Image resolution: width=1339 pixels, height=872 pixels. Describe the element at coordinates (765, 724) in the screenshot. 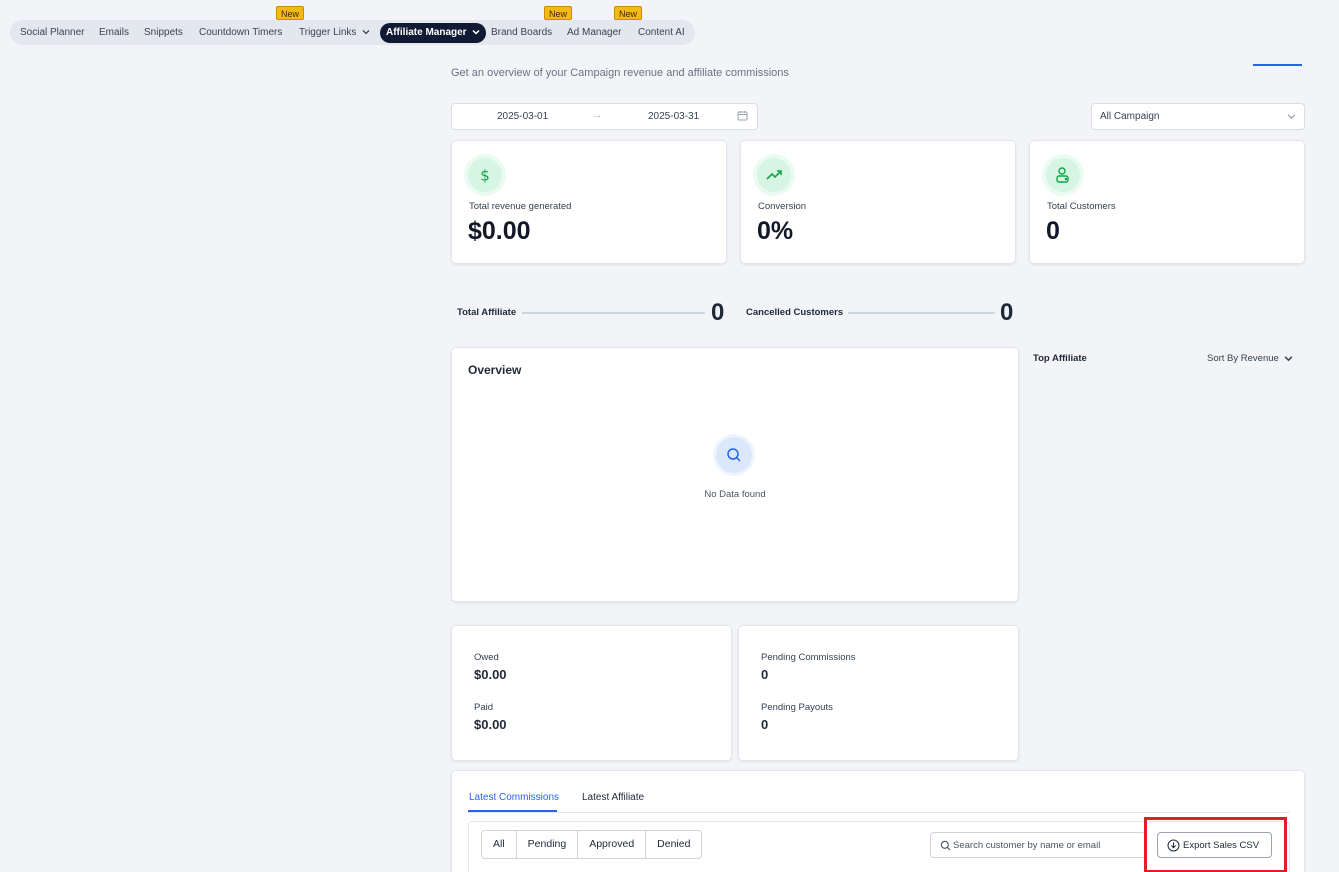

I see `pending-payouts-value: 0` at that location.